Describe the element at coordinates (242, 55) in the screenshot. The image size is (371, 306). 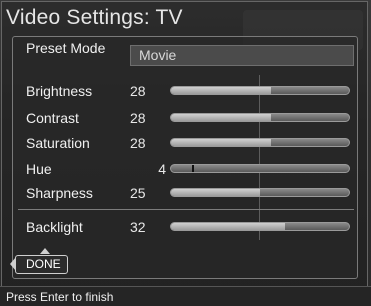
I see `preset-mode-select: Movie` at that location.